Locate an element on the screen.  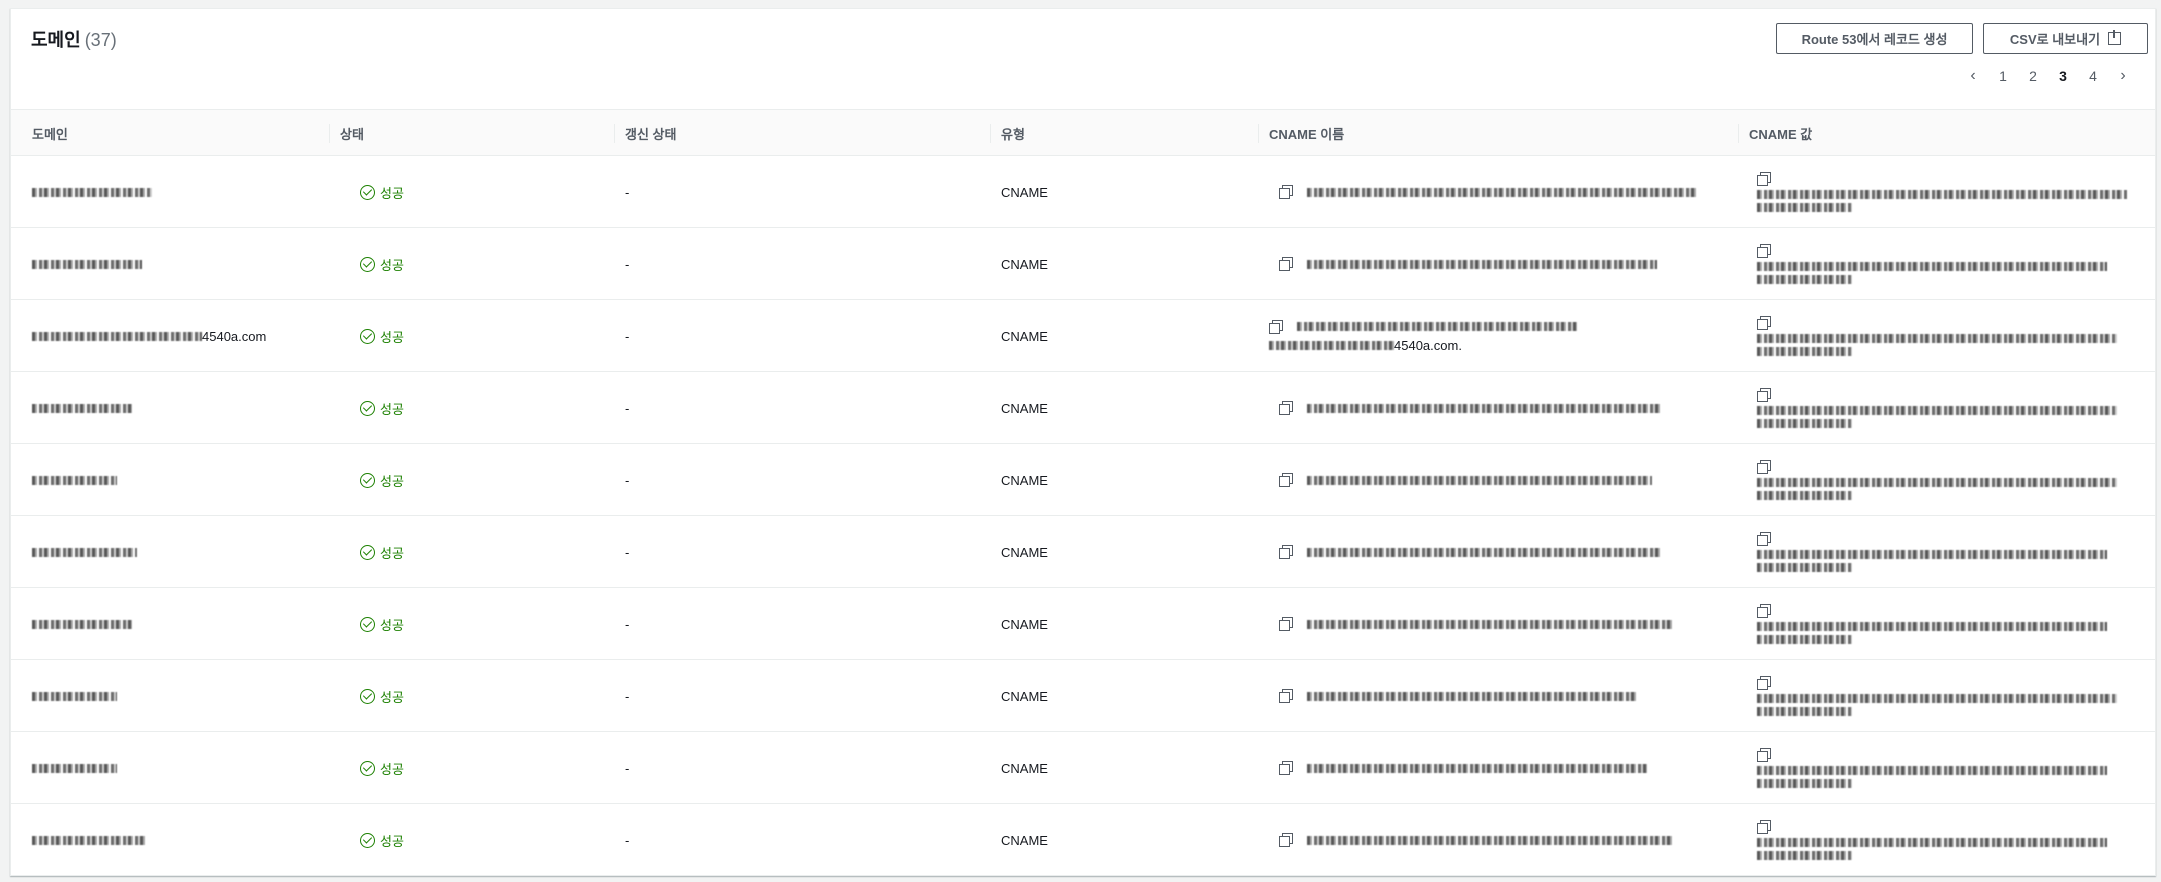
export-csv-button: CSV로 내보내기 is located at coordinates (2065, 38).